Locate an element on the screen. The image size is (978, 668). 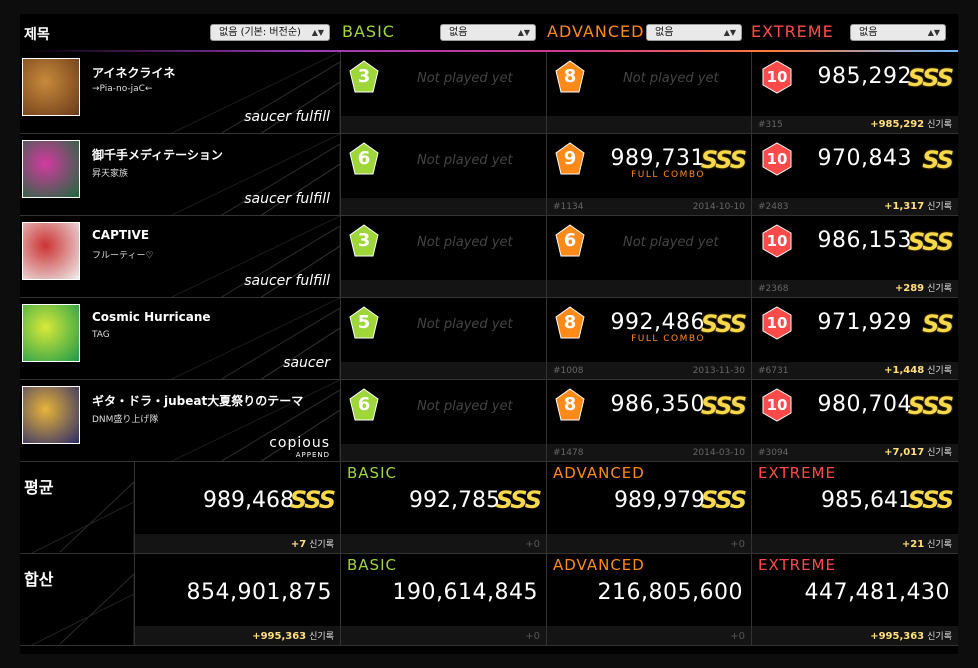
average-basic-name: BASIC is located at coordinates (372, 473).